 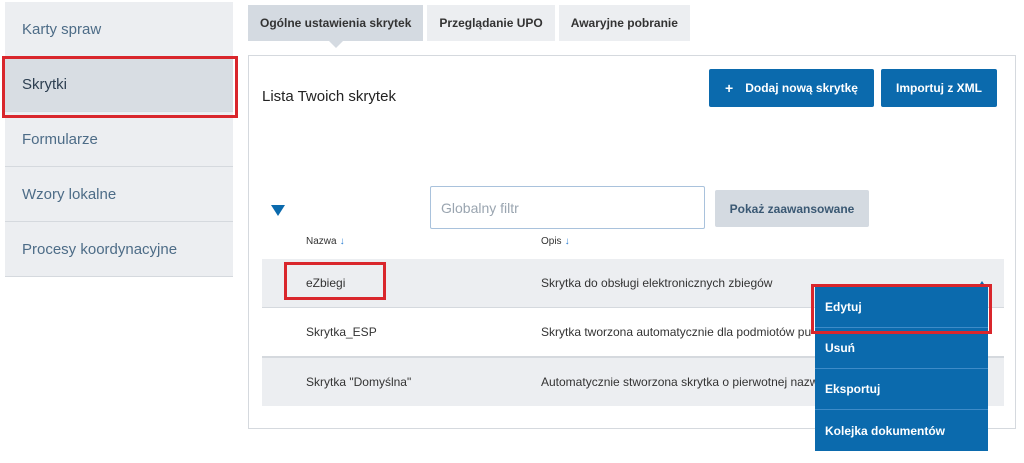 I want to click on row-context-menu: Edytuj Usuń Eksportuj Kolejka dokumentów, so click(x=901, y=369).